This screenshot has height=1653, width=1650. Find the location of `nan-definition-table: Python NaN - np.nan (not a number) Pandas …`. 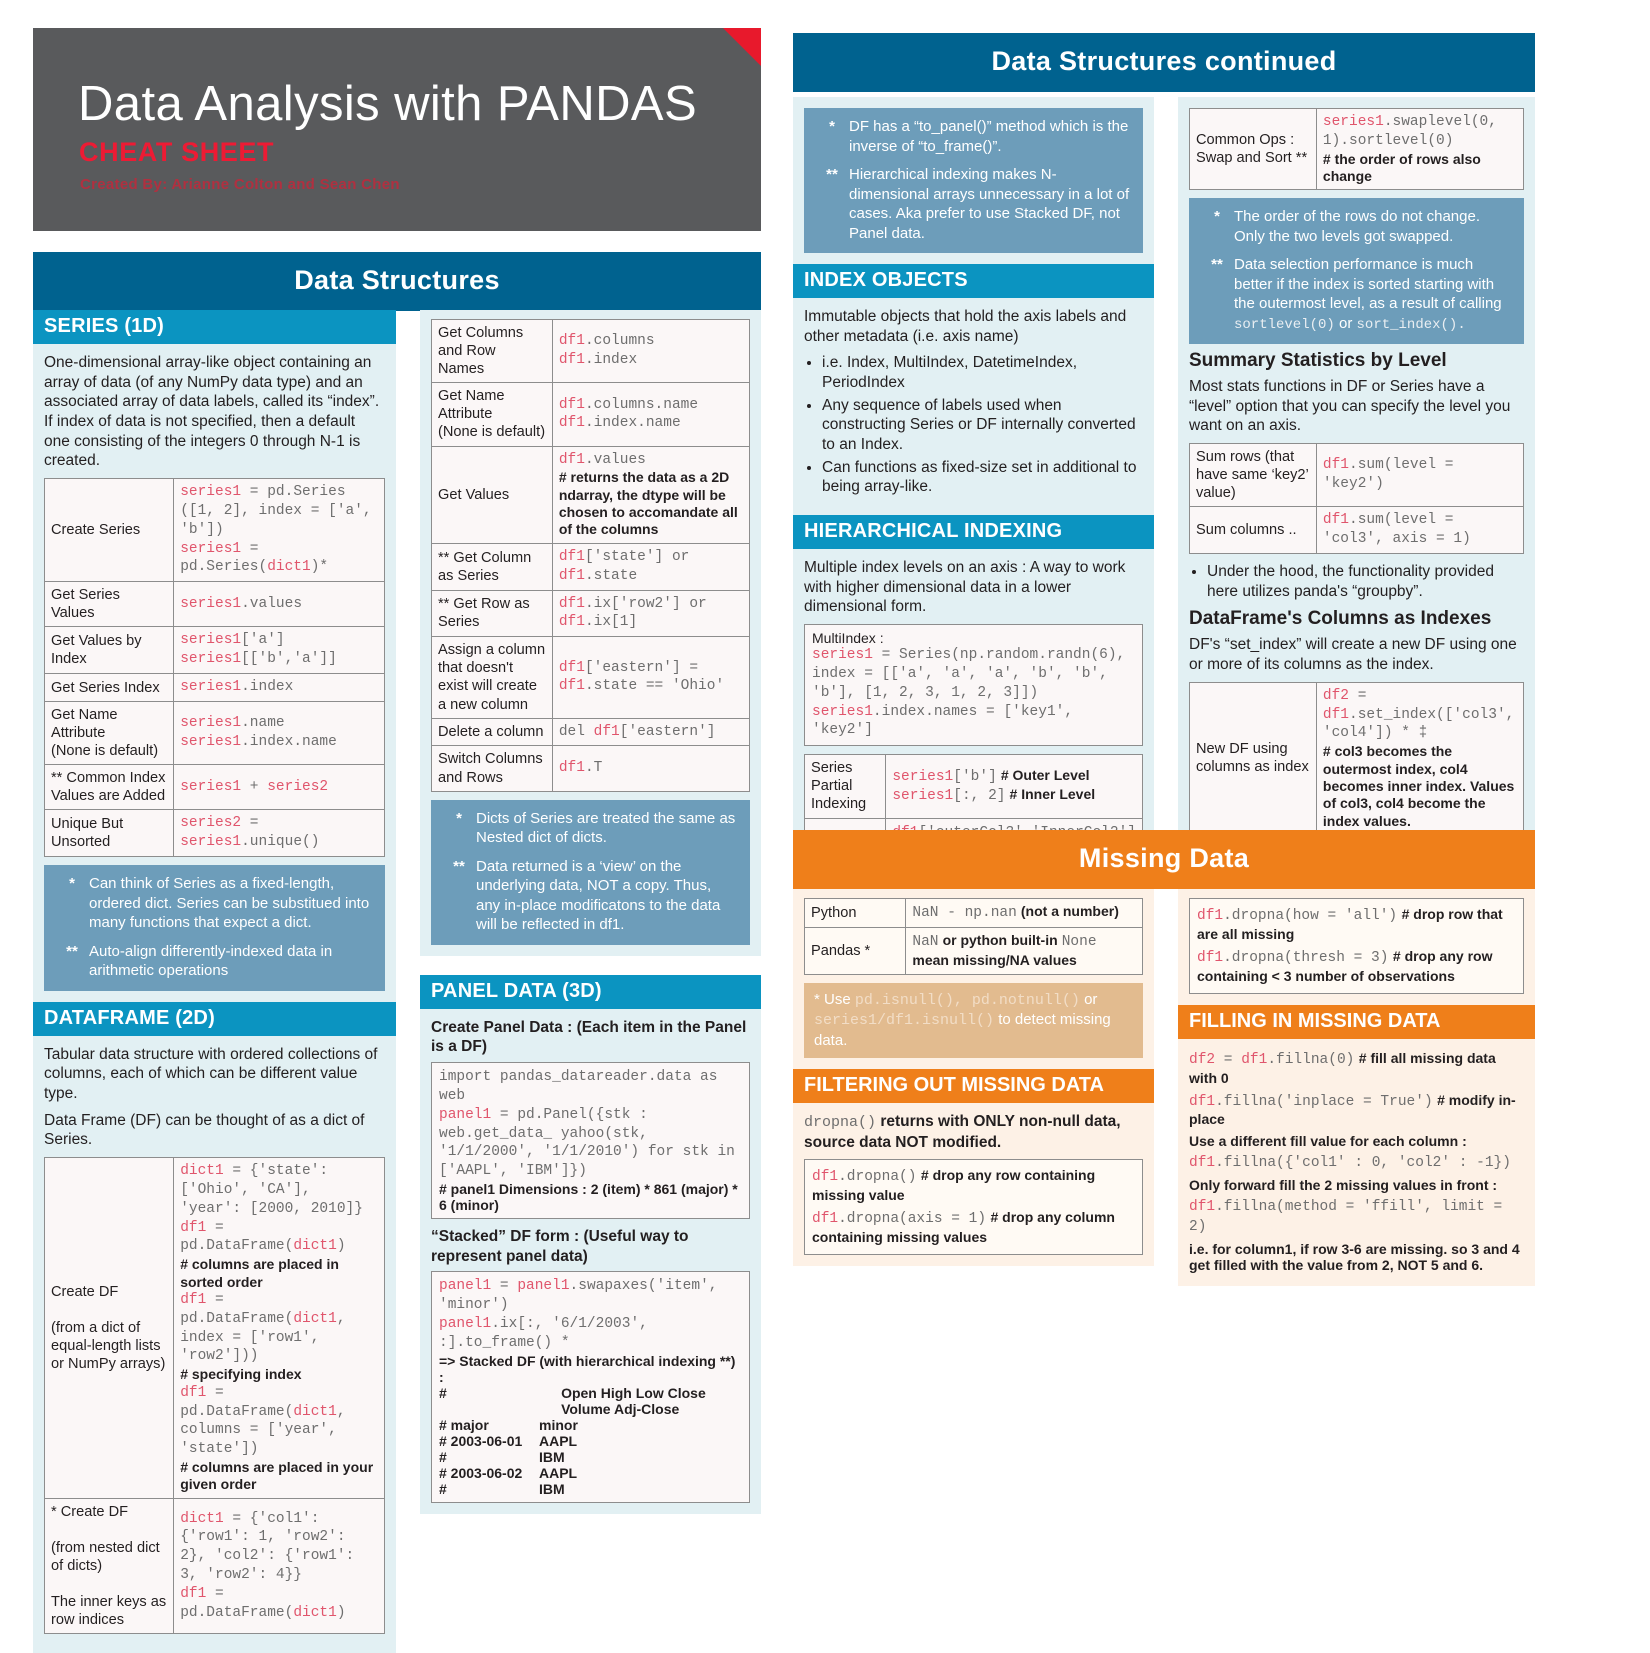

nan-definition-table: Python NaN - np.nan (not a number) Pandas … is located at coordinates (973, 936).